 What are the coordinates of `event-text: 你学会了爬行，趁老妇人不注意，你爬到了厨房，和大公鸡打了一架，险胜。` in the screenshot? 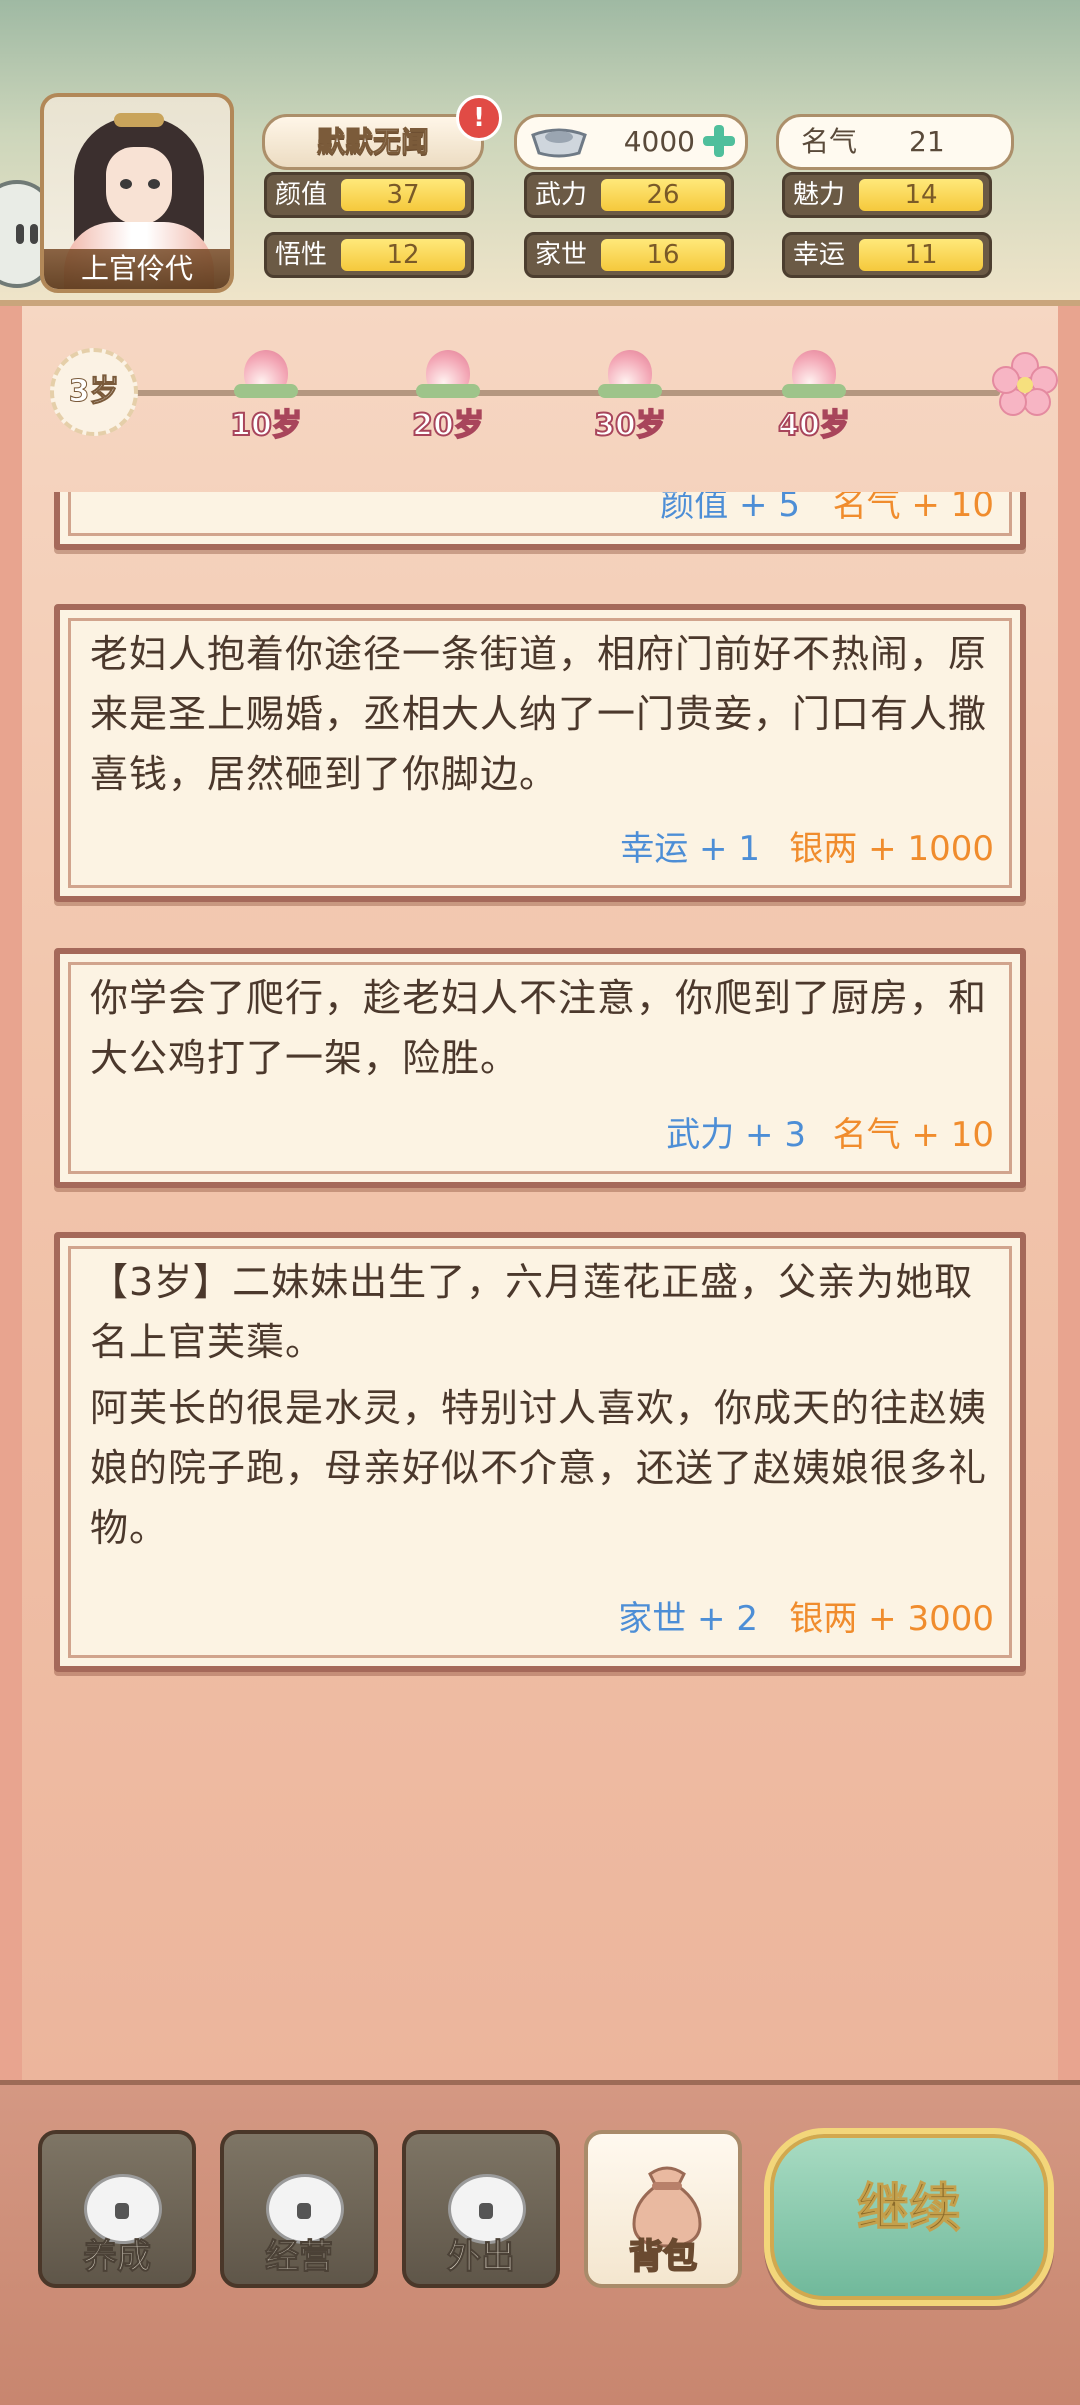 It's located at (539, 1028).